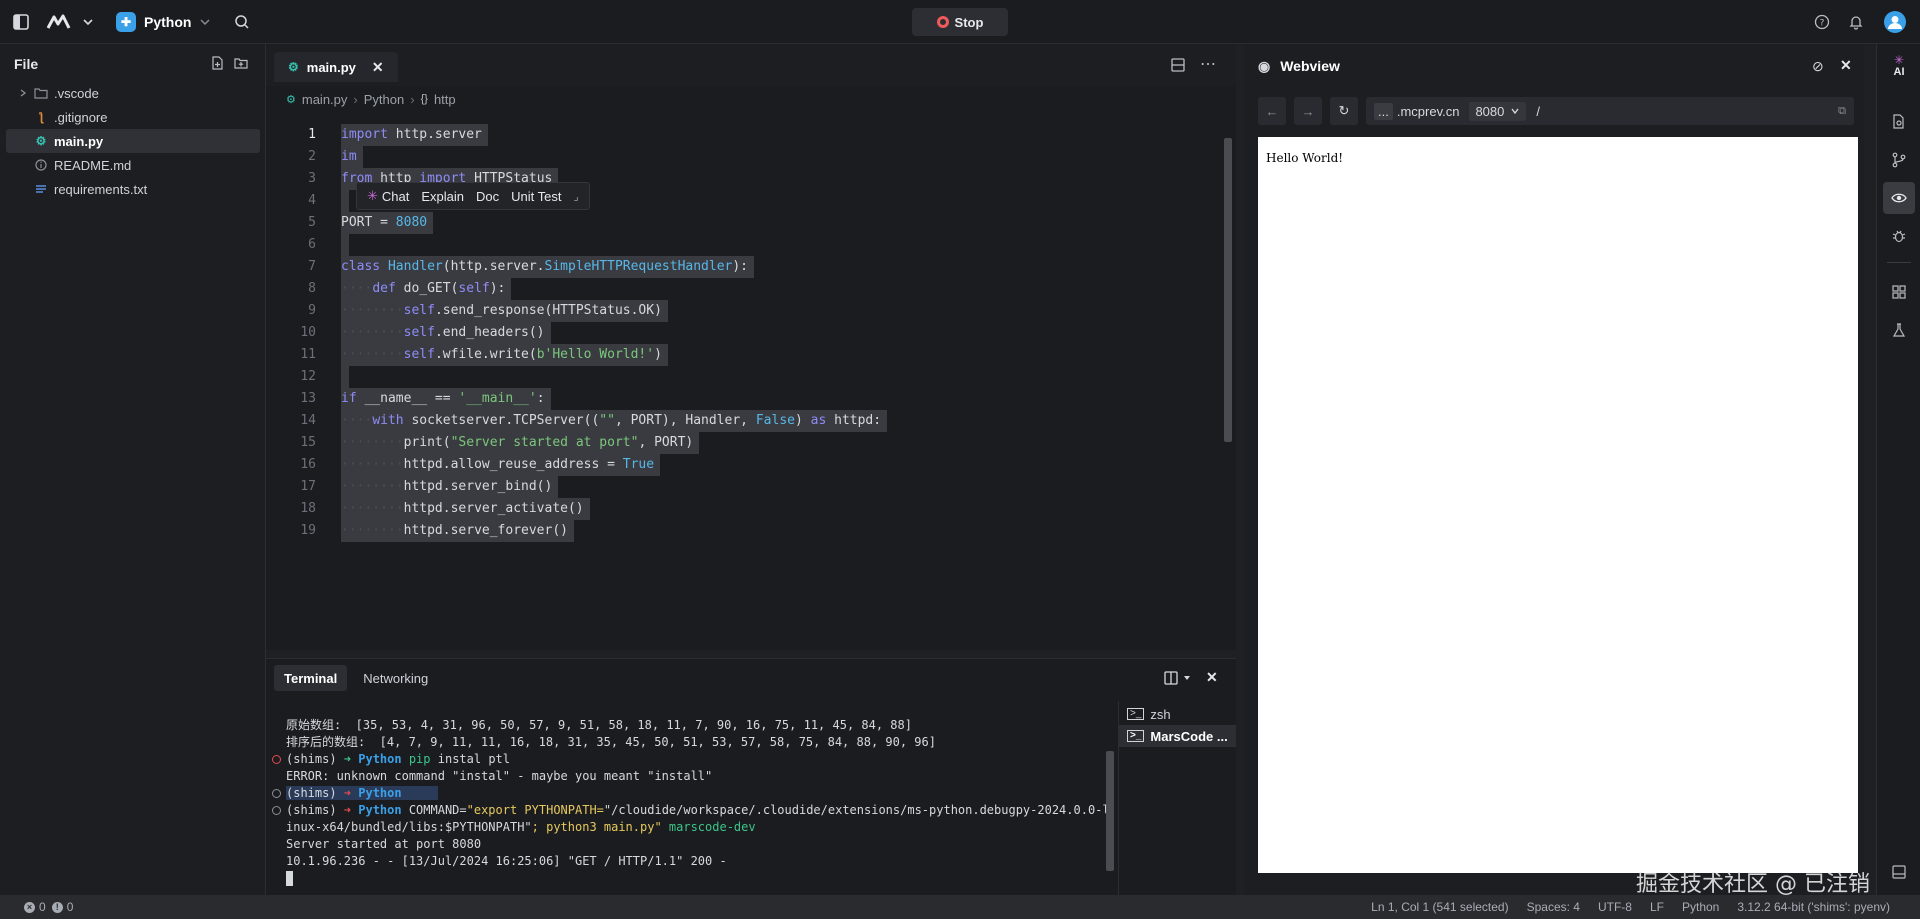  Describe the element at coordinates (1700, 907) in the screenshot. I see `language-mode: Python` at that location.